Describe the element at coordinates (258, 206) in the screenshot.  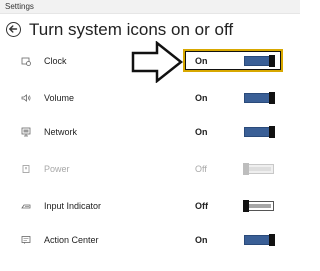
I see `input-indicator-toggle` at that location.